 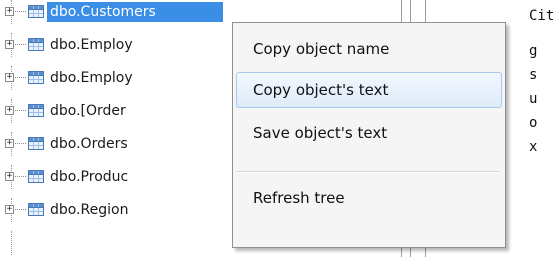 I want to click on tree-node-customers: + dbo.Customers, so click(x=116, y=12).